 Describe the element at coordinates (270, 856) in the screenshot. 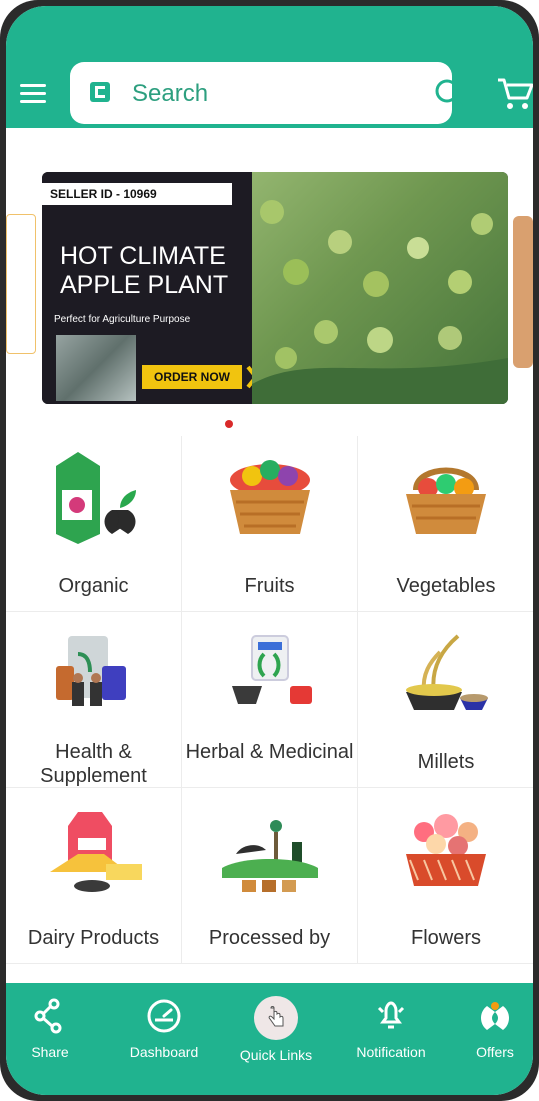

I see `processed-farm-icon` at that location.